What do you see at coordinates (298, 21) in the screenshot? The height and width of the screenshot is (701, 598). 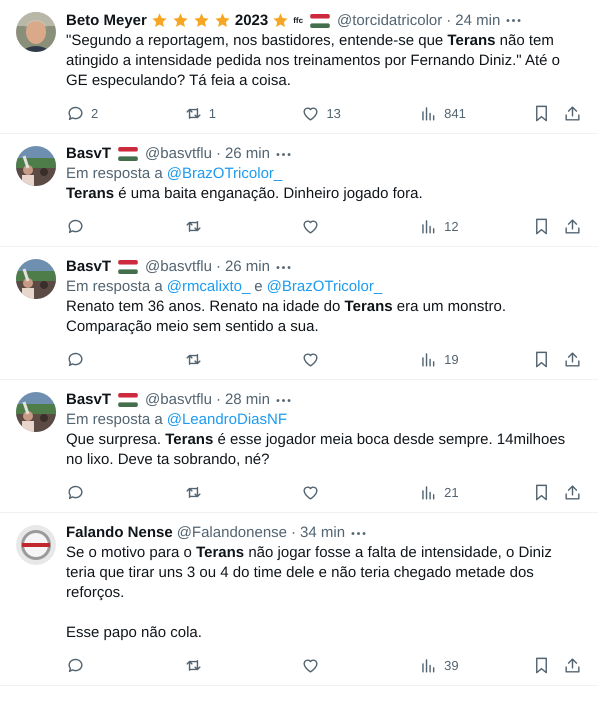 I see `name-superscript: ffc` at bounding box center [298, 21].